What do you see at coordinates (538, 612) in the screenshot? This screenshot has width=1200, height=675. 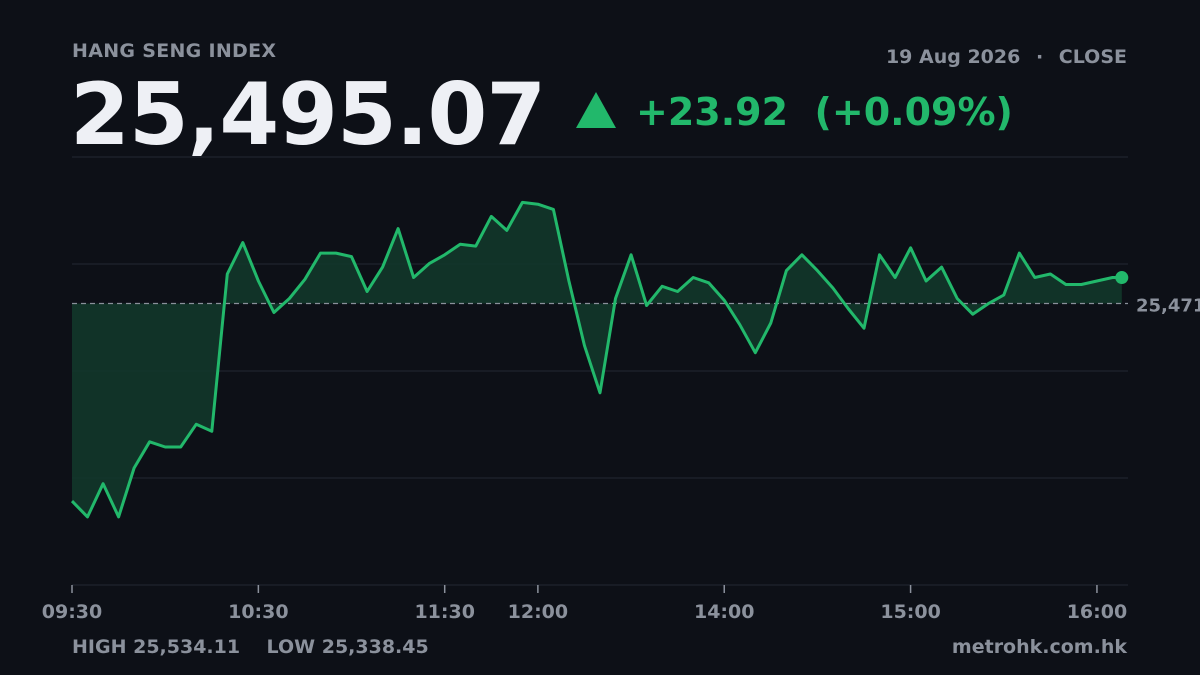 I see `x-tick-label: 12:00` at bounding box center [538, 612].